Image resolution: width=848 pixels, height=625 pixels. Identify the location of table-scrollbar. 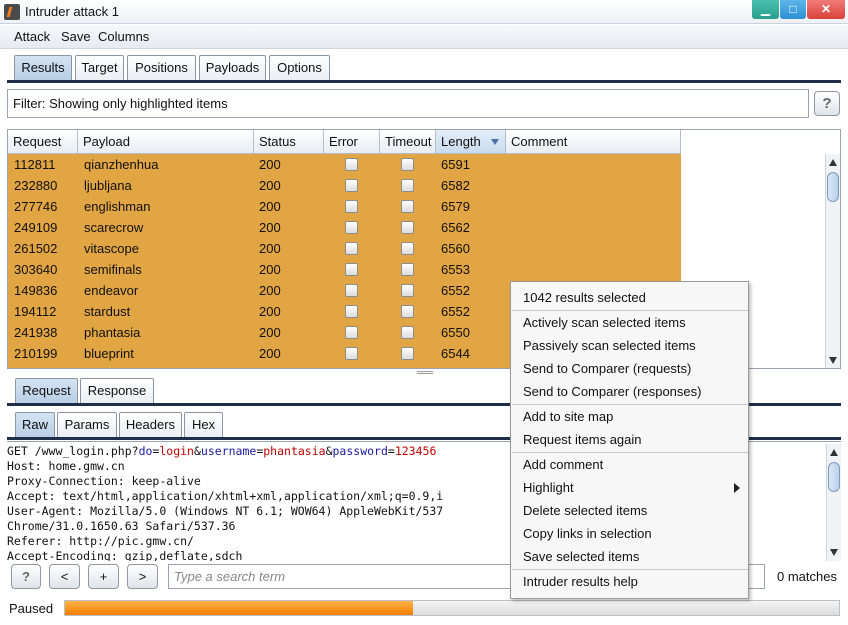
(832, 261).